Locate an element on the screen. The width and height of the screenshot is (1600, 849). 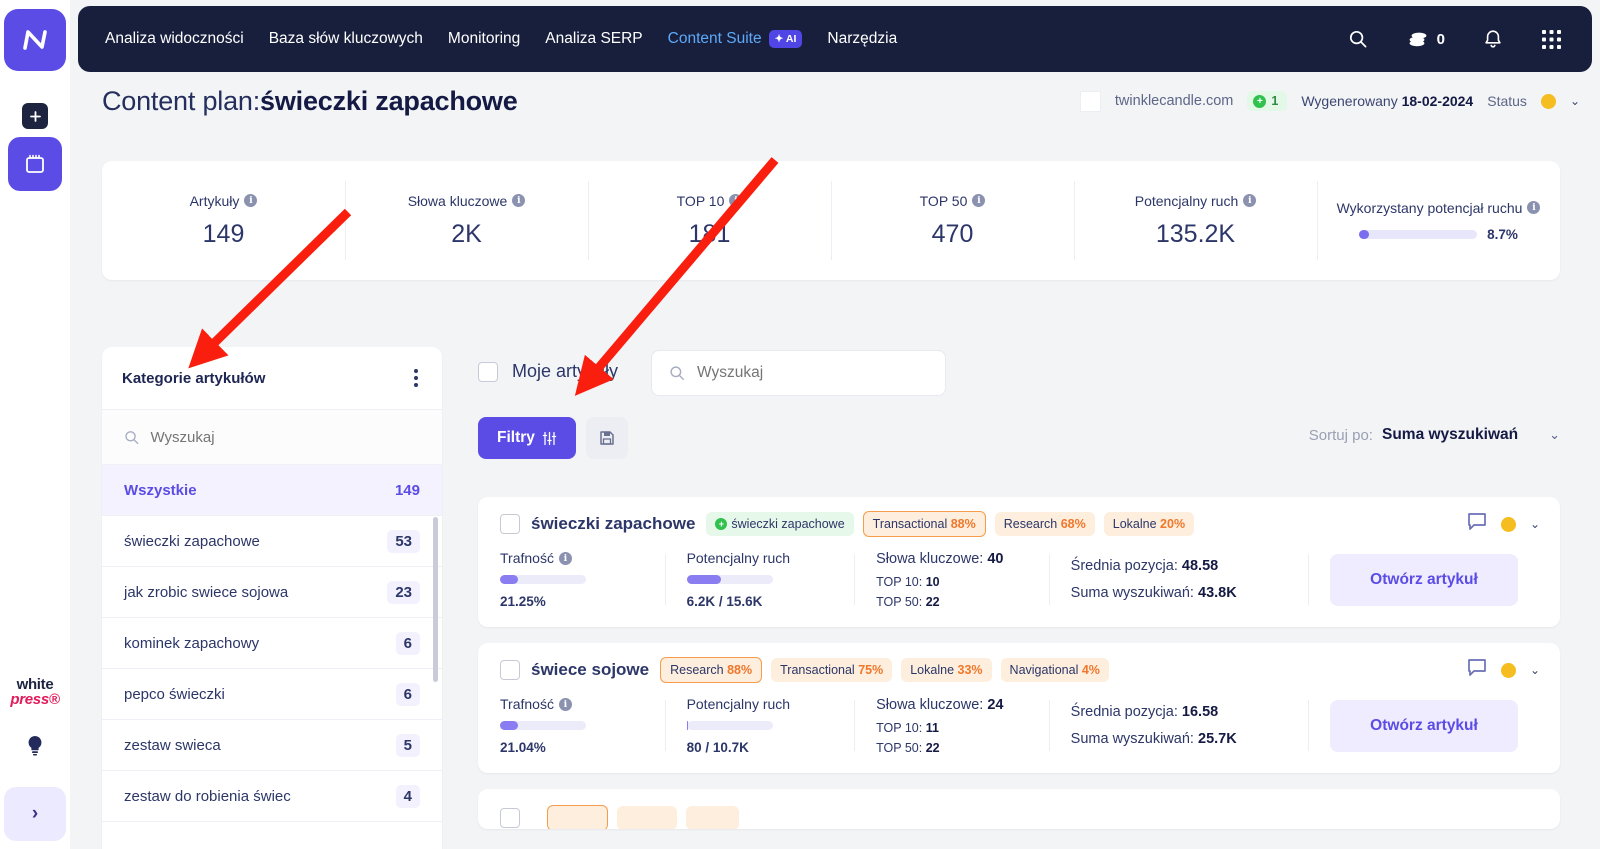
category-row: Wszystkie 149 is located at coordinates (272, 490).